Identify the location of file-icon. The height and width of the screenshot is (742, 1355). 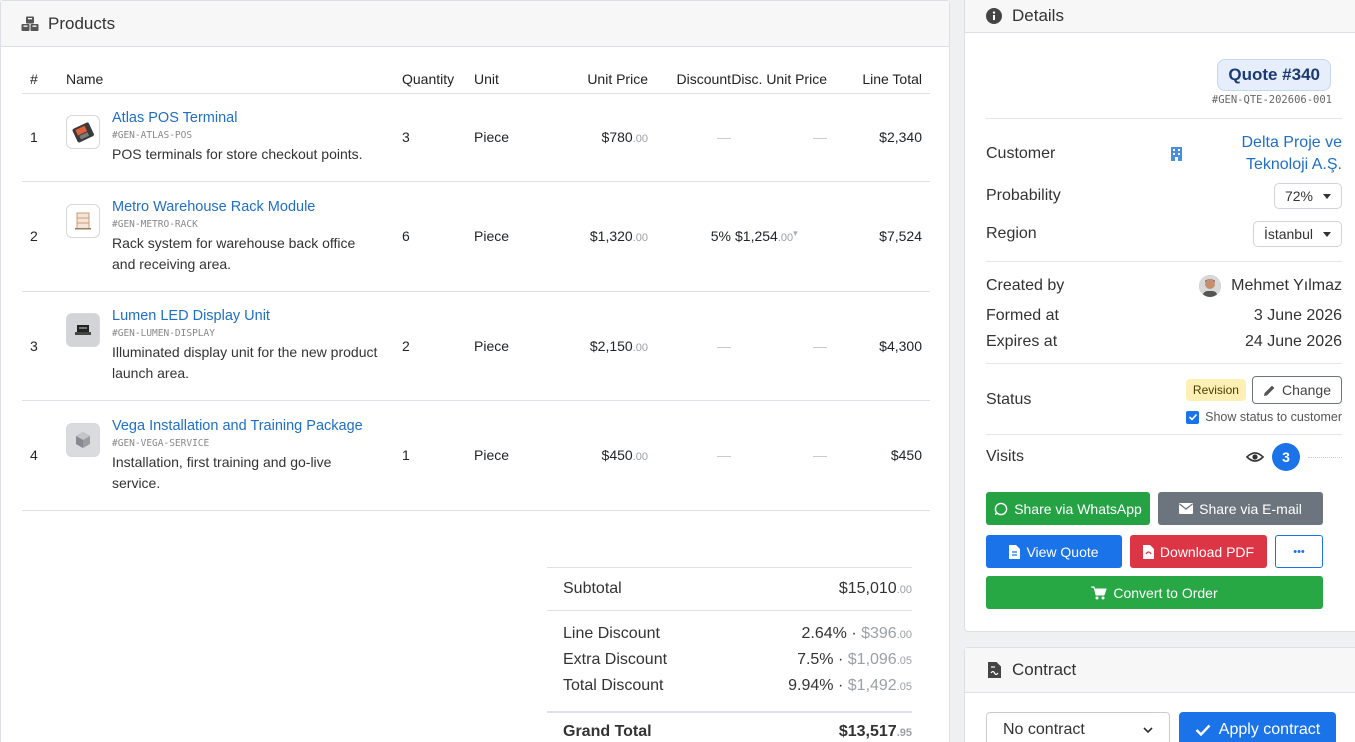
(1015, 551).